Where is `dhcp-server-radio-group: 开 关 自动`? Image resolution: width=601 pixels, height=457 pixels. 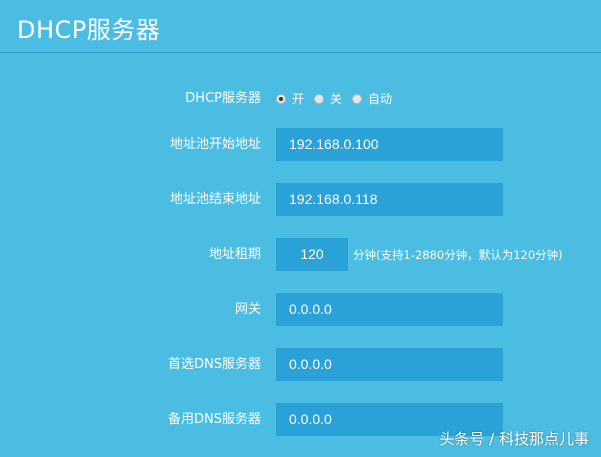 dhcp-server-radio-group: 开 关 自动 is located at coordinates (339, 99).